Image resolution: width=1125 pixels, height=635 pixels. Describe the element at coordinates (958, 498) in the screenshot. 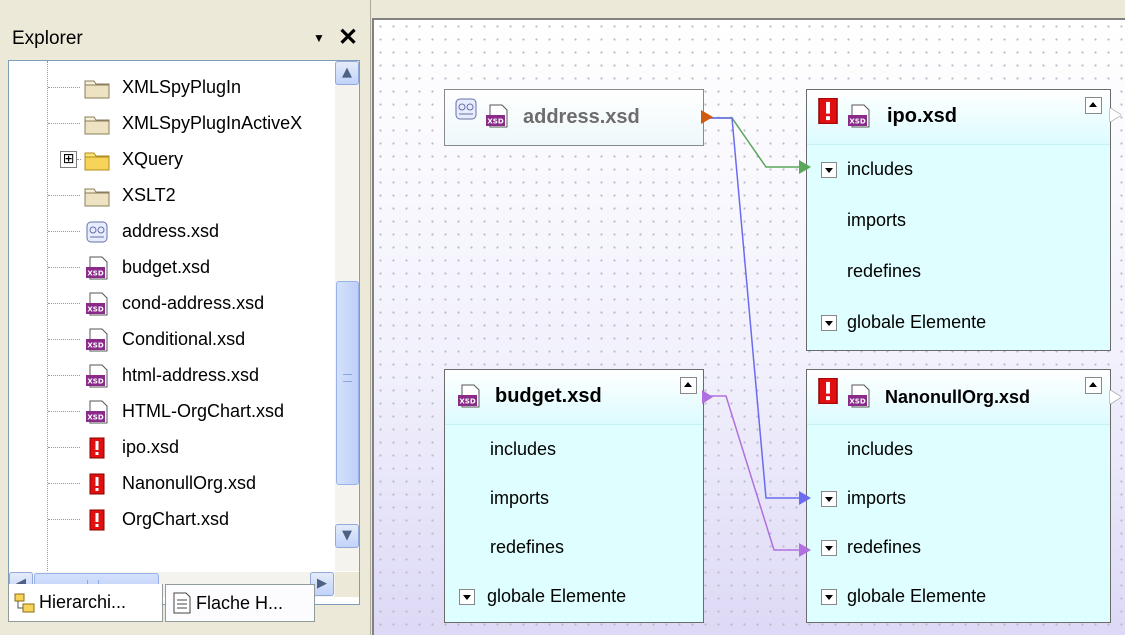

I see `row-imports: imports` at that location.